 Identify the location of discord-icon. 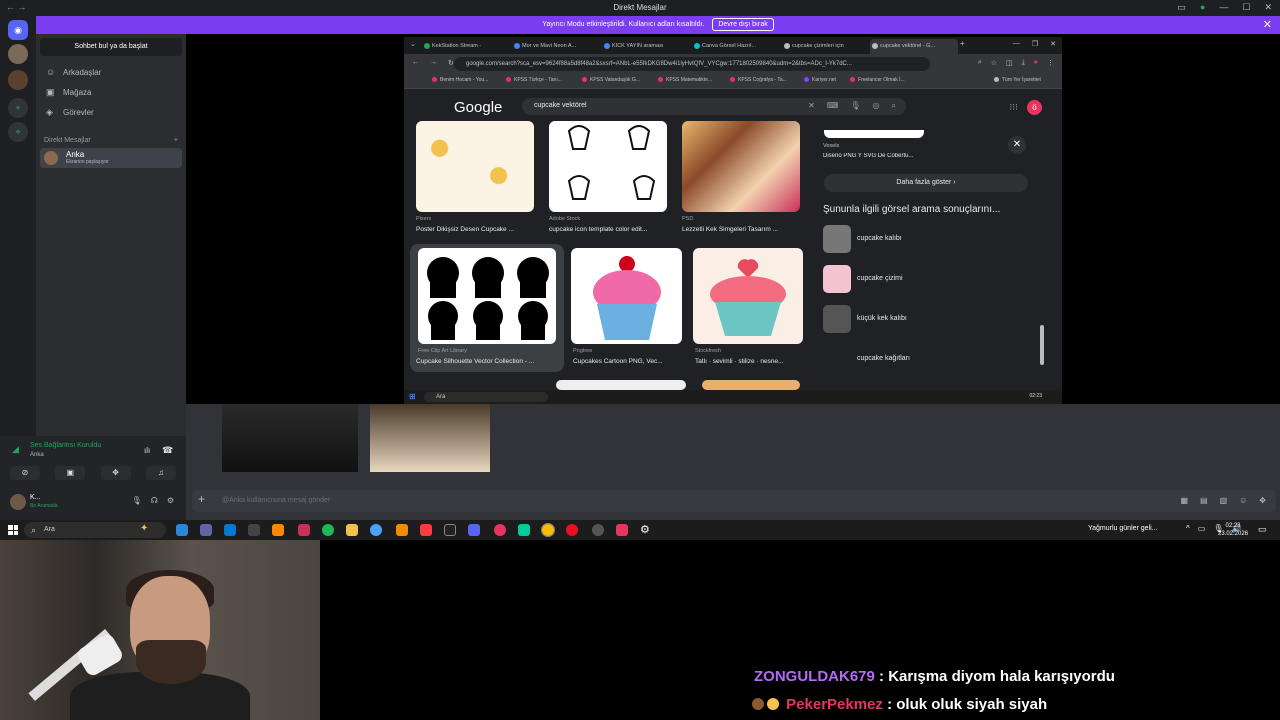
(474, 530).